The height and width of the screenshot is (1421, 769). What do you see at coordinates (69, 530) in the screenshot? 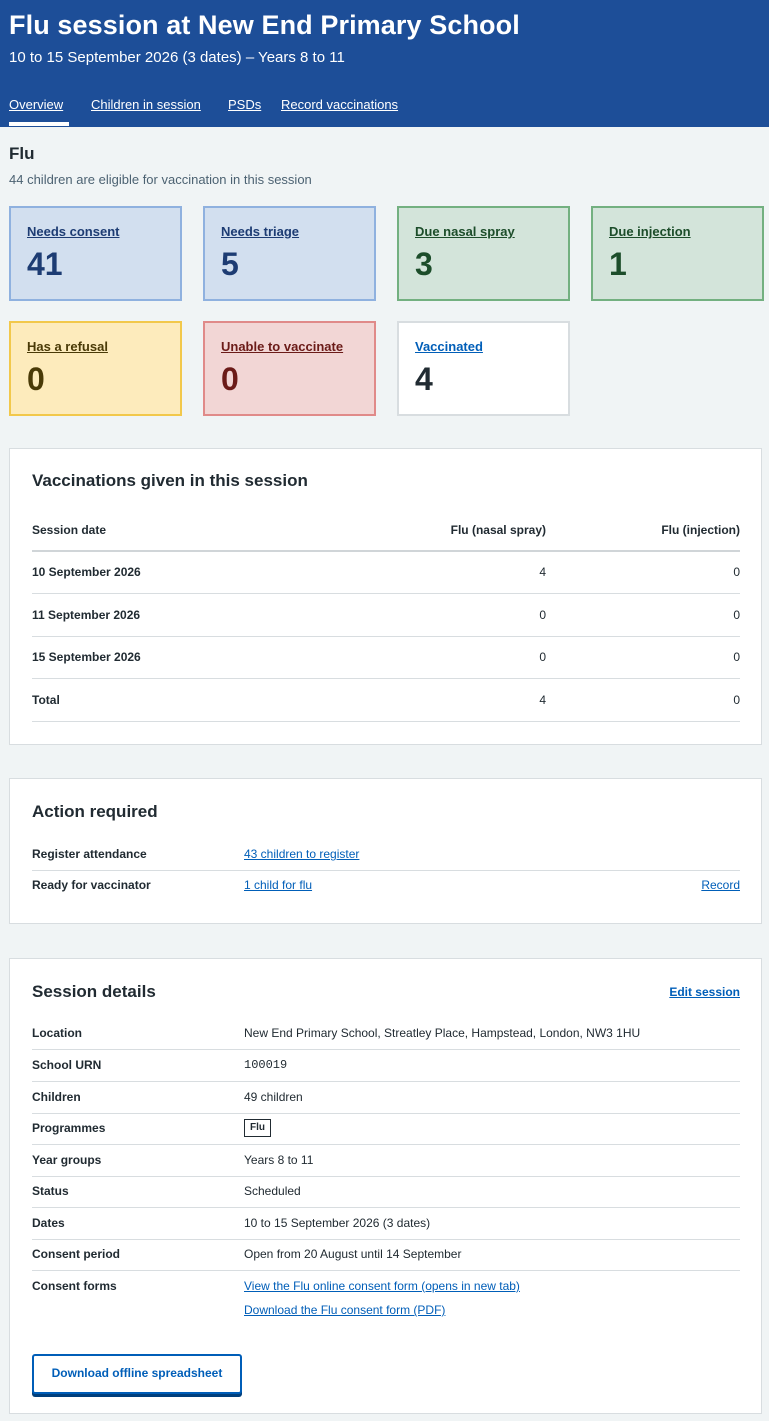
I see `column-header-session-date: Session date` at bounding box center [69, 530].